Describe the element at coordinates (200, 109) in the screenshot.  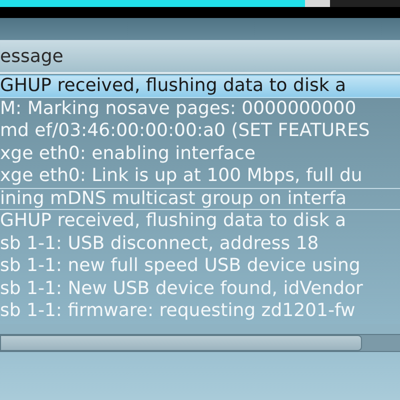
I see `log-row: M: Marking nosave pages: 0000000000` at that location.